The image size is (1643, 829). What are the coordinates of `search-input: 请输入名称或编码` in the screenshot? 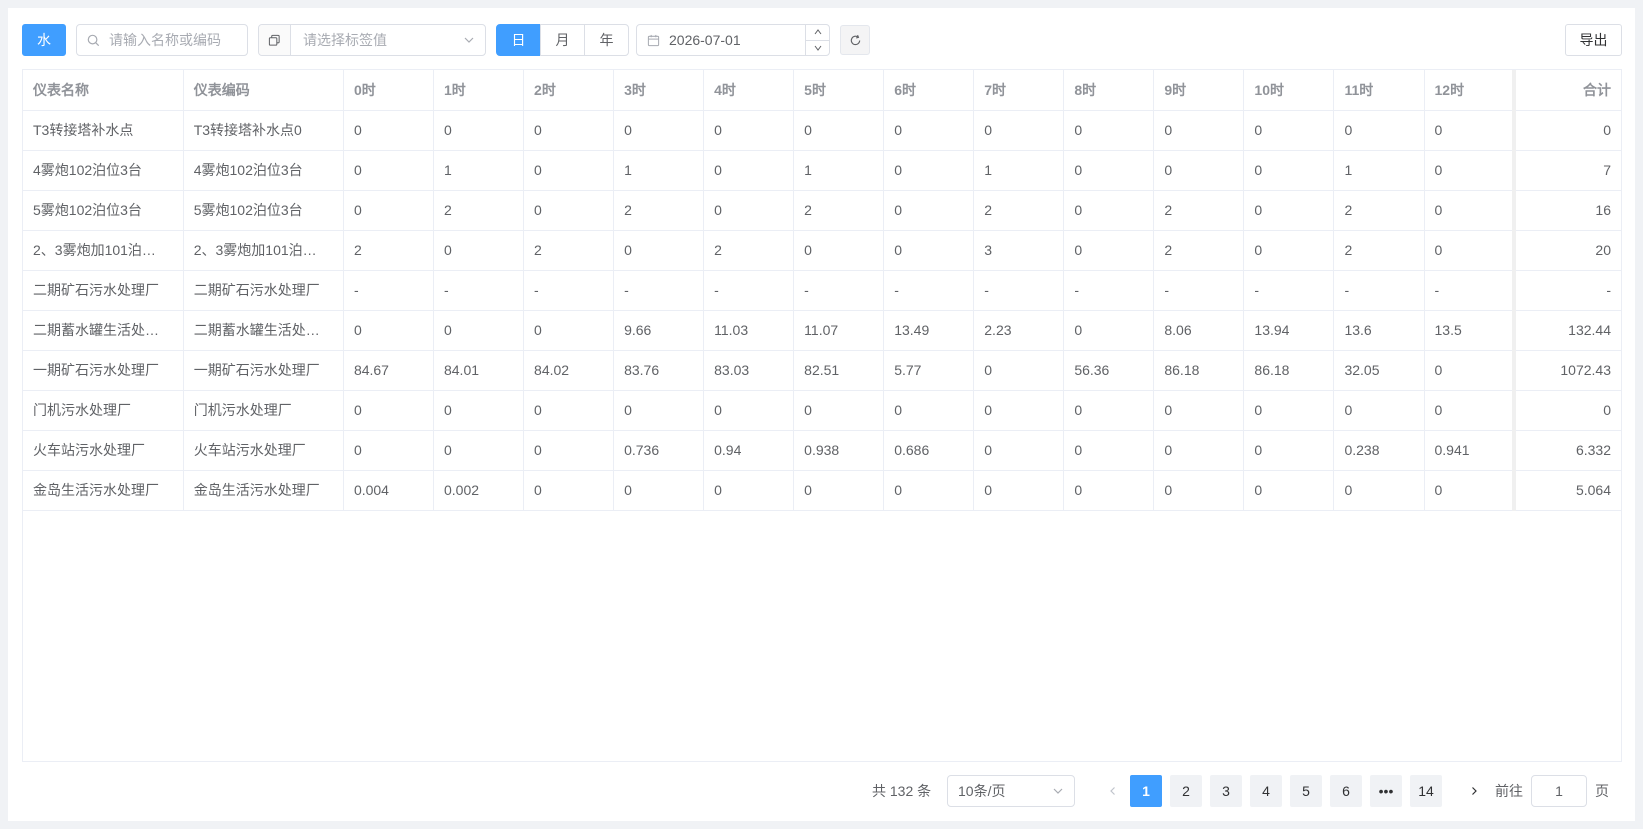 It's located at (162, 40).